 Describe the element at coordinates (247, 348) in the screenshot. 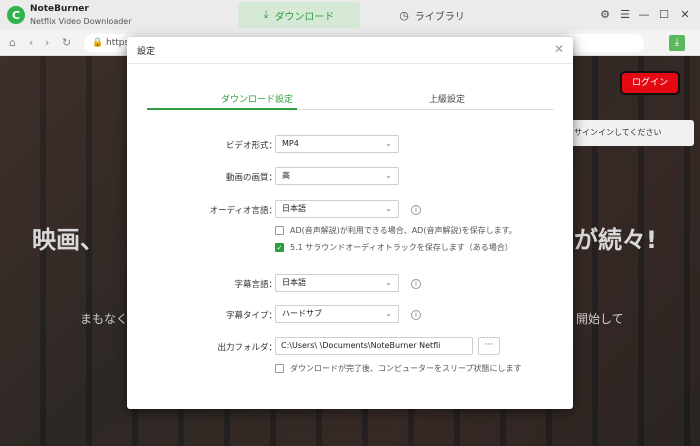

I see `output-folder-label: 出力フォルダ：` at that location.